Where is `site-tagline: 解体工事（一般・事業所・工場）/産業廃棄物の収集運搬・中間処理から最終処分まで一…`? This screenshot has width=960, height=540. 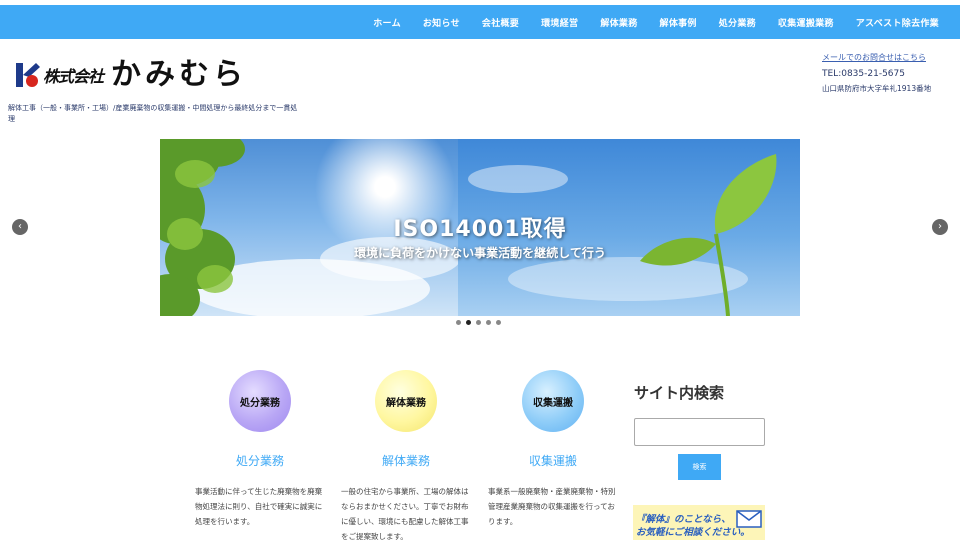 site-tagline: 解体工事（一般・事業所・工場）/産業廃棄物の収集運搬・中間処理から最終処分まで一… is located at coordinates (153, 113).